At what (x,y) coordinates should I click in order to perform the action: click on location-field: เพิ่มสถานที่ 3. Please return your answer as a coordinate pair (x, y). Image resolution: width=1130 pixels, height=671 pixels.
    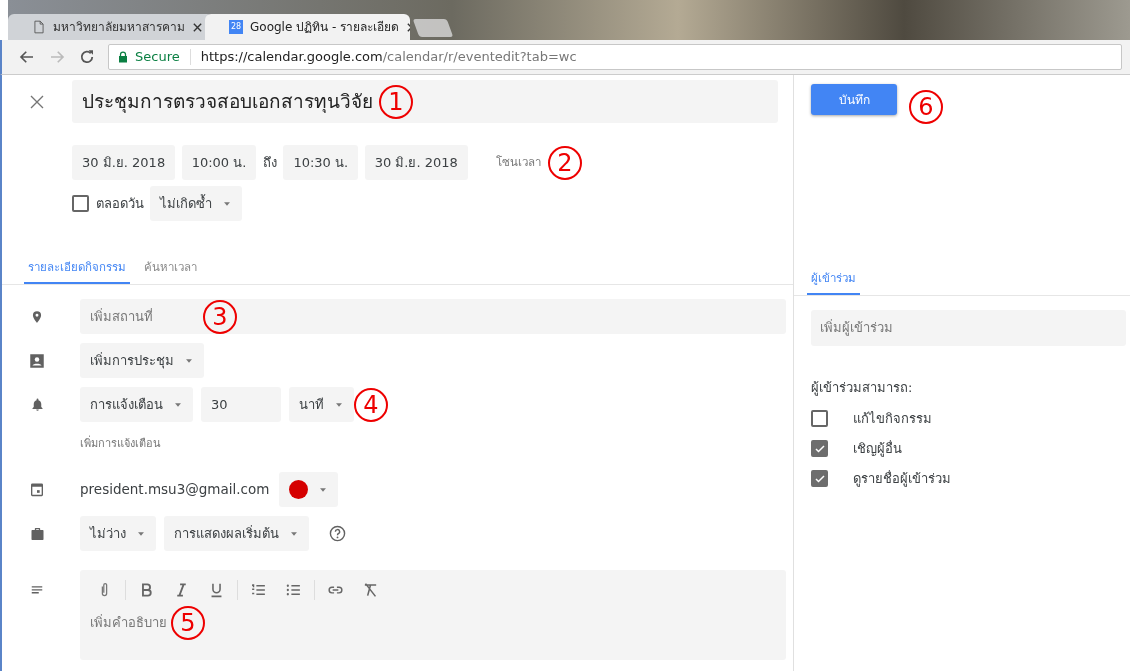
    Looking at the image, I should click on (433, 316).